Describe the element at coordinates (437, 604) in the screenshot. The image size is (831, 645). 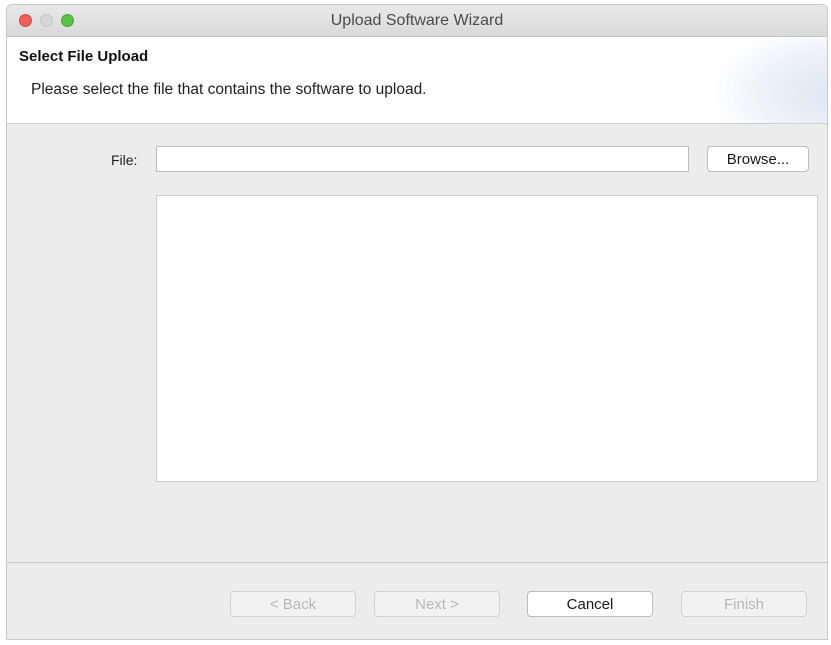
I see `next-button: Next >` at that location.